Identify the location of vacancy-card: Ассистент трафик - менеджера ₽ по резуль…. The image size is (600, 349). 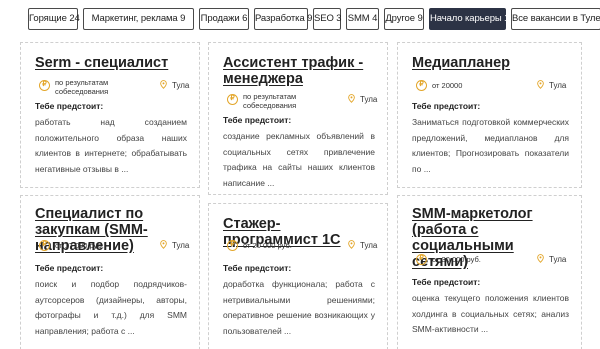
(298, 118).